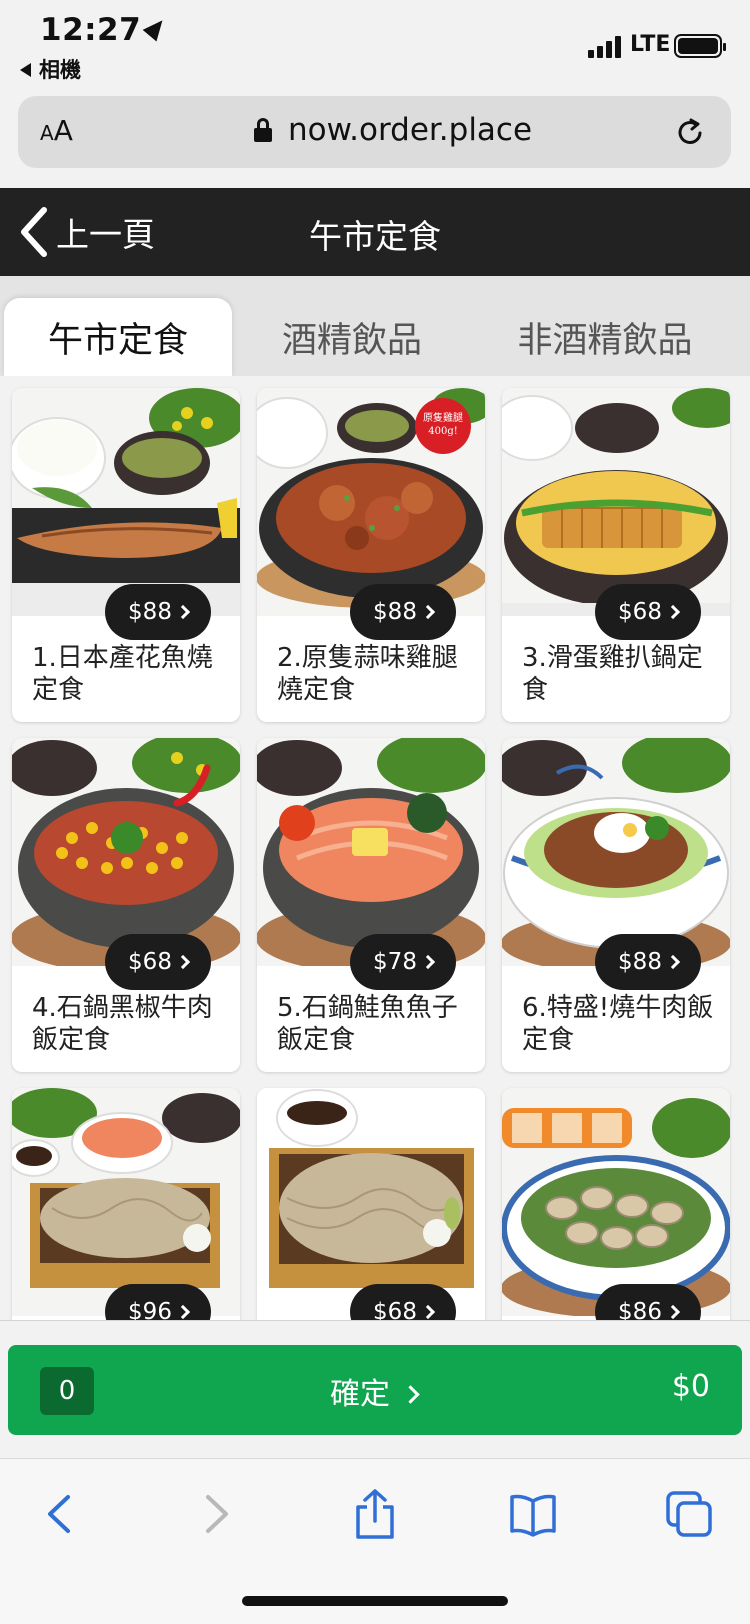 The image size is (750, 1624). I want to click on menu-card: $88 1.日本產花魚燒定食, so click(126, 555).